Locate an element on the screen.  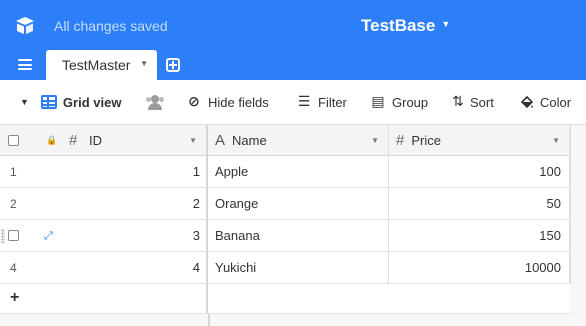
group-button: ▤ Group is located at coordinates (399, 102).